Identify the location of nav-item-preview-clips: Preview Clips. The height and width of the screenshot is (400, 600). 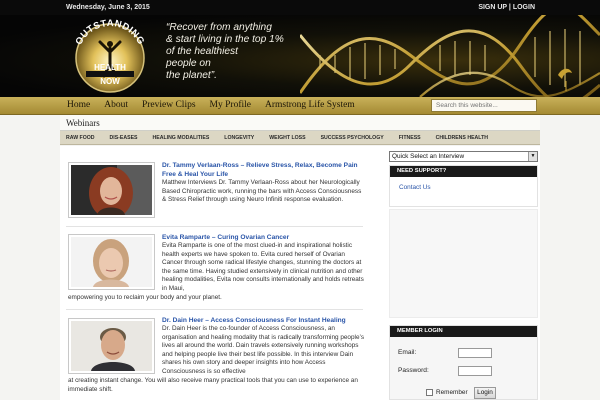
(169, 106).